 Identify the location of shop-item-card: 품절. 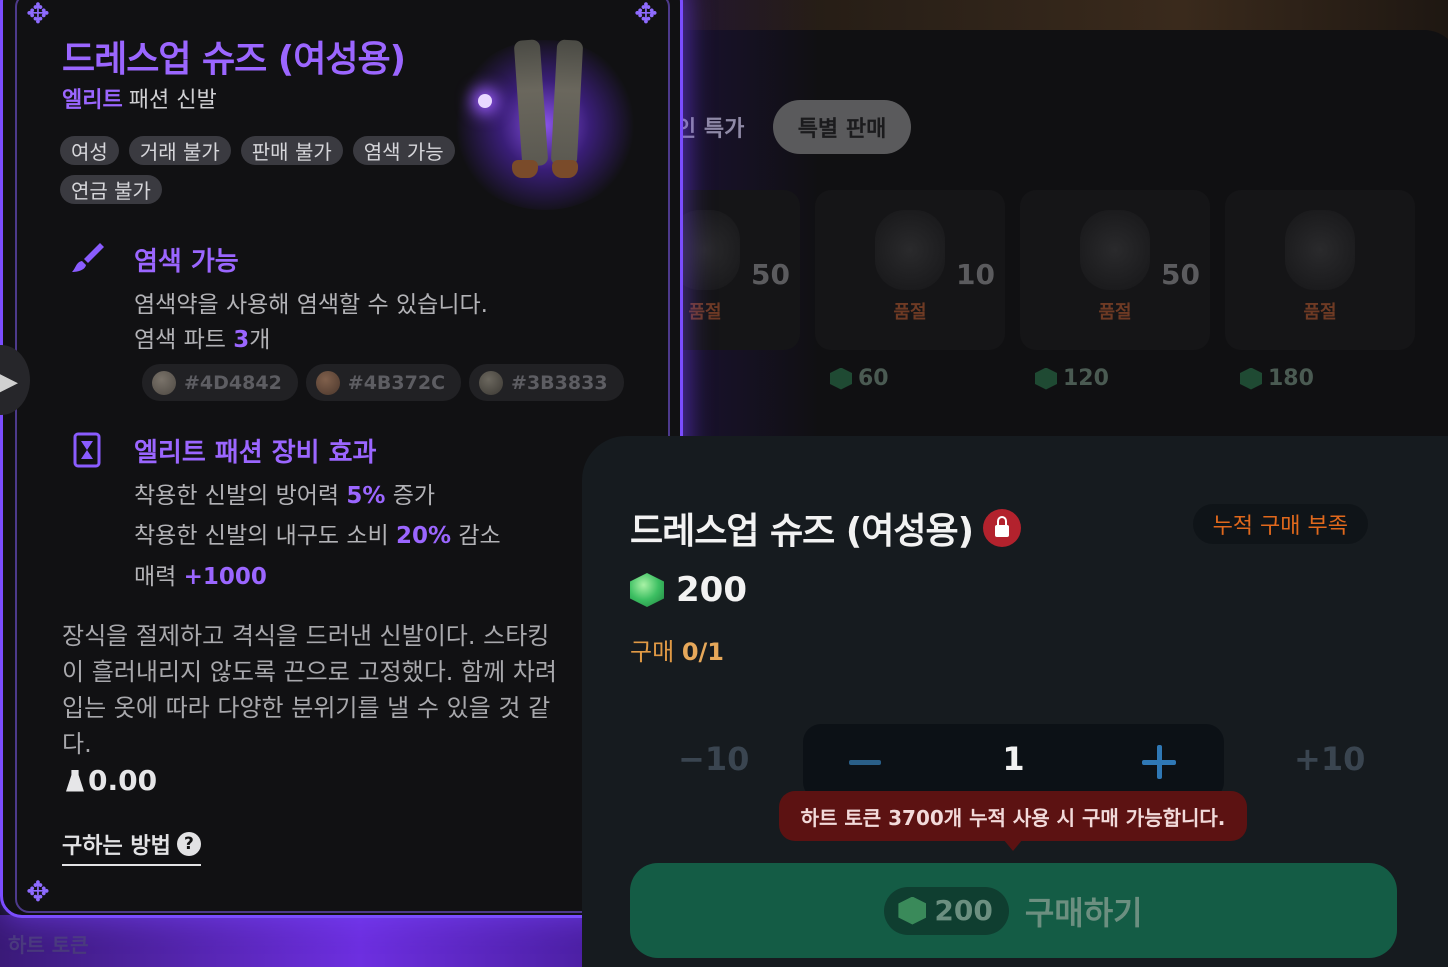
(1320, 270).